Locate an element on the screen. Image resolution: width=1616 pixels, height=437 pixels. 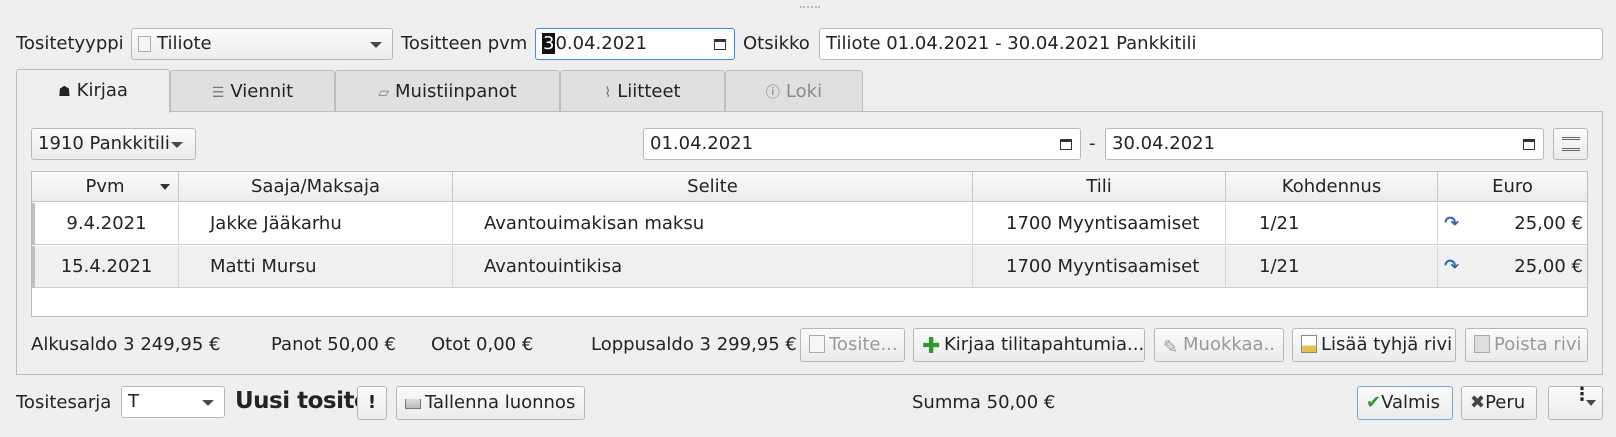
total-sum: Summa 50,00 € is located at coordinates (984, 402).